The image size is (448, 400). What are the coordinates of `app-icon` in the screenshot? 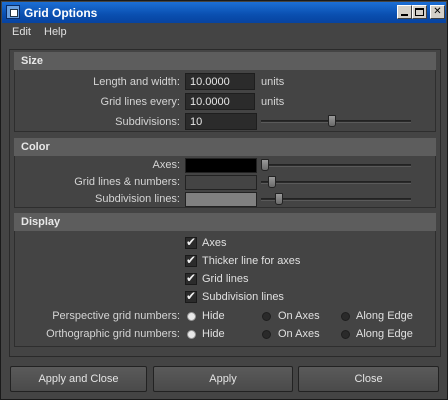 It's located at (13, 12).